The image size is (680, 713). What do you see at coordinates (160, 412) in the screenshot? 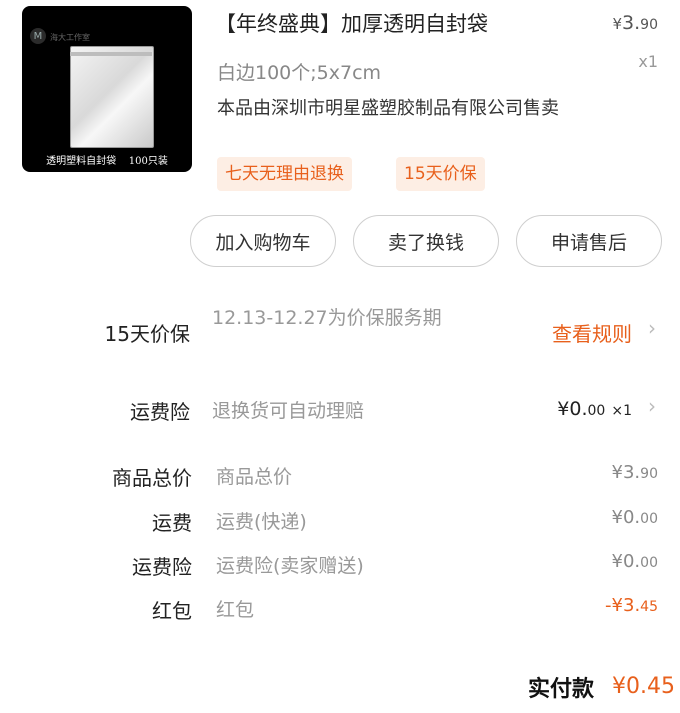
I see `shipping-insurance-label: 运费险` at bounding box center [160, 412].